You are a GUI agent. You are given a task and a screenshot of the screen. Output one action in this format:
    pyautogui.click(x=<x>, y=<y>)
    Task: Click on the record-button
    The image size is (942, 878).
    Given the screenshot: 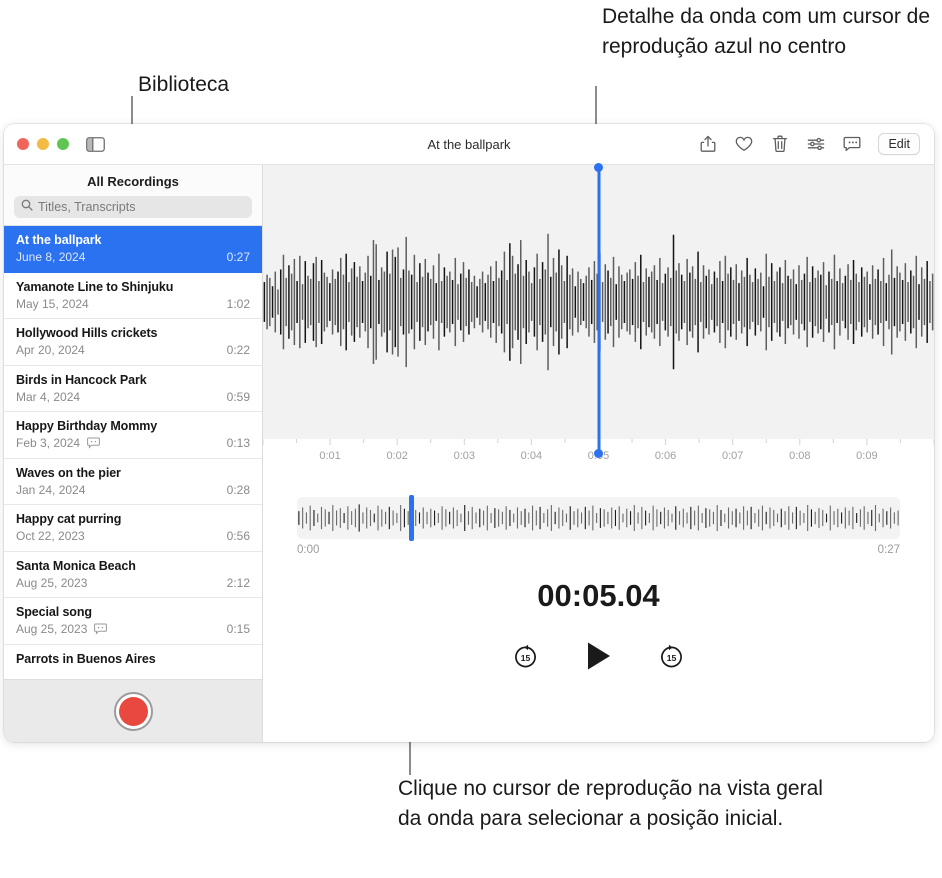 What is the action you would take?
    pyautogui.click(x=133, y=711)
    